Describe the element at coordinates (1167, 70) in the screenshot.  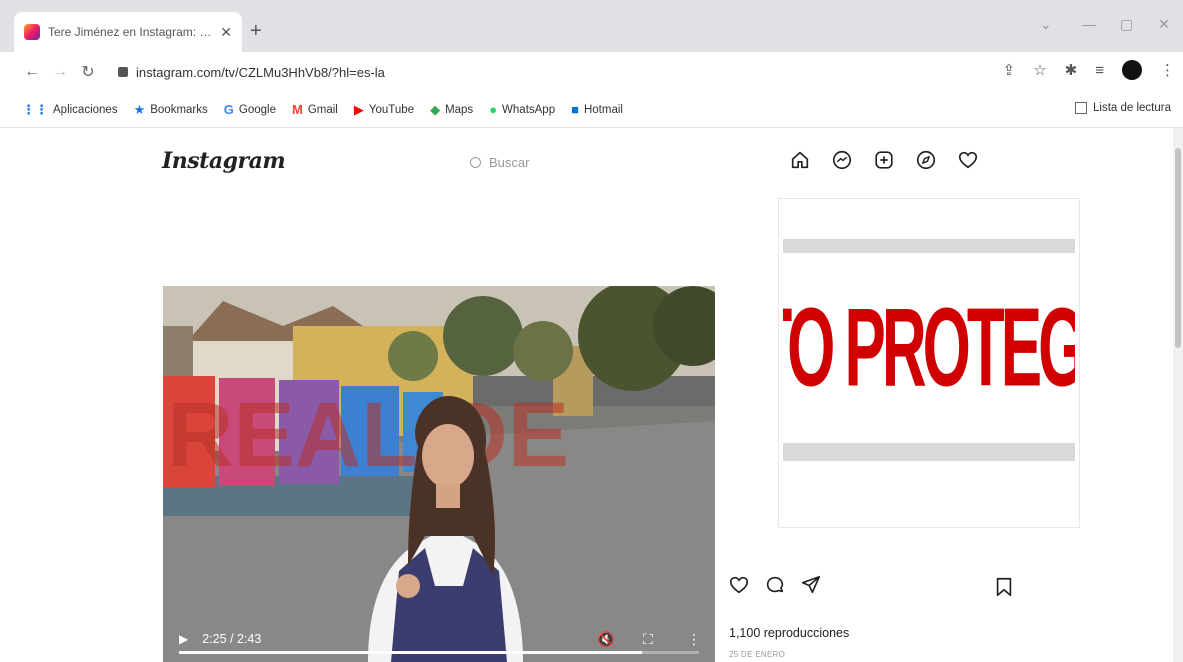
I see `browser-menu-icon: ⋮` at that location.